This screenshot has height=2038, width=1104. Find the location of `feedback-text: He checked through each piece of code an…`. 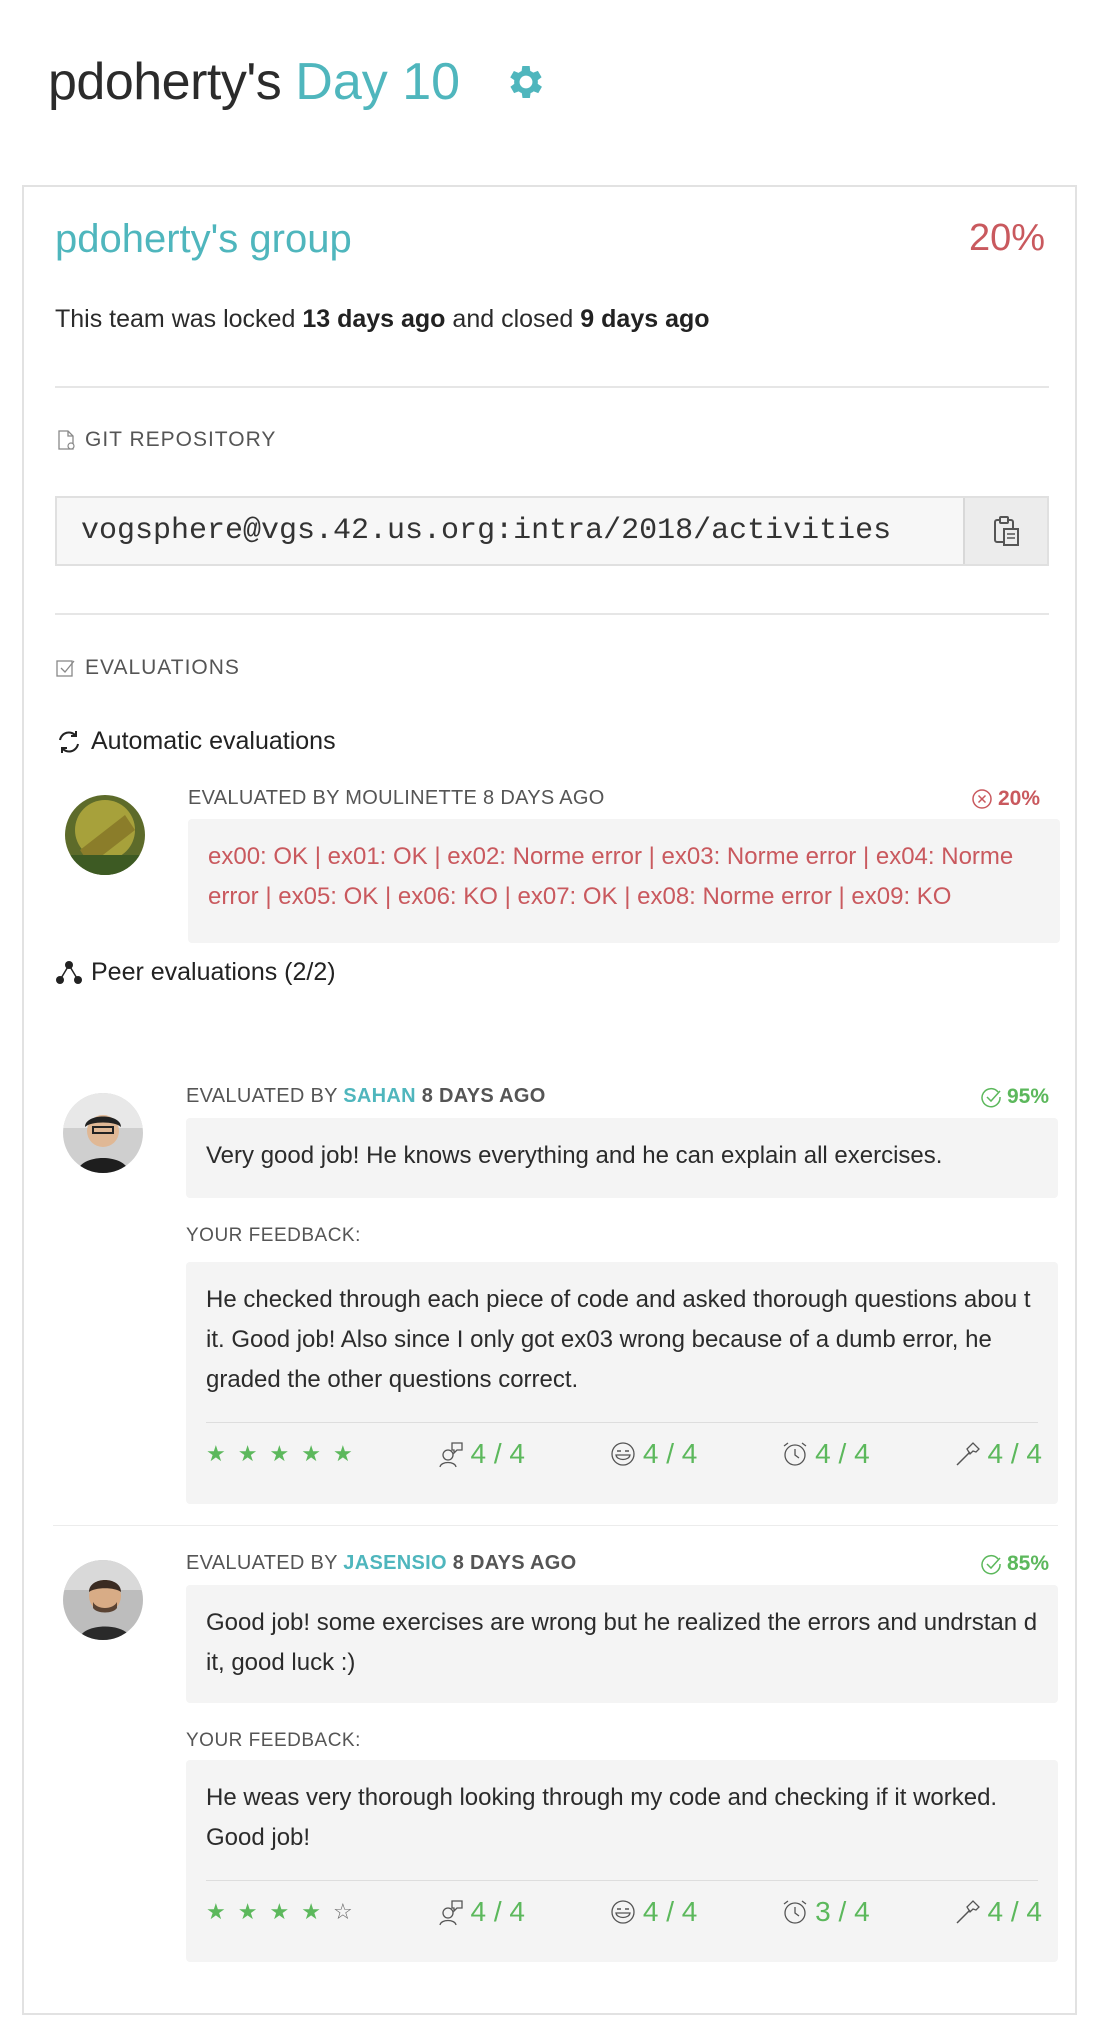

feedback-text: He checked through each piece of code an… is located at coordinates (618, 1339).